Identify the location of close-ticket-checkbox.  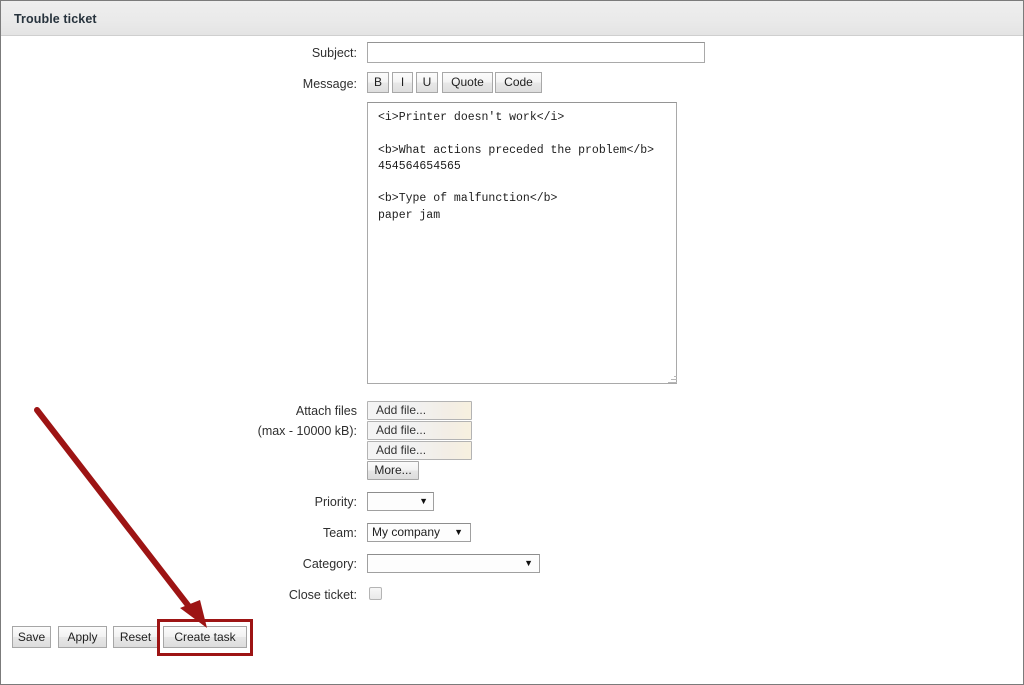
(375, 593).